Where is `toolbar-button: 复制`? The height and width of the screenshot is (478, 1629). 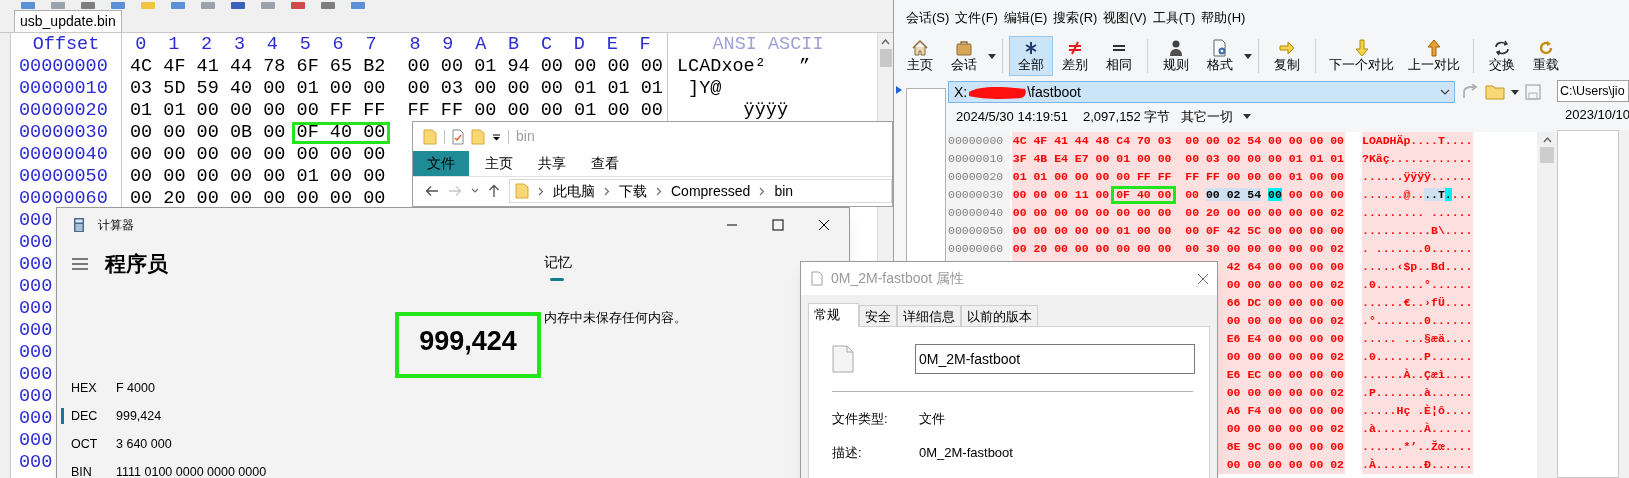 toolbar-button: 复制 is located at coordinates (1287, 56).